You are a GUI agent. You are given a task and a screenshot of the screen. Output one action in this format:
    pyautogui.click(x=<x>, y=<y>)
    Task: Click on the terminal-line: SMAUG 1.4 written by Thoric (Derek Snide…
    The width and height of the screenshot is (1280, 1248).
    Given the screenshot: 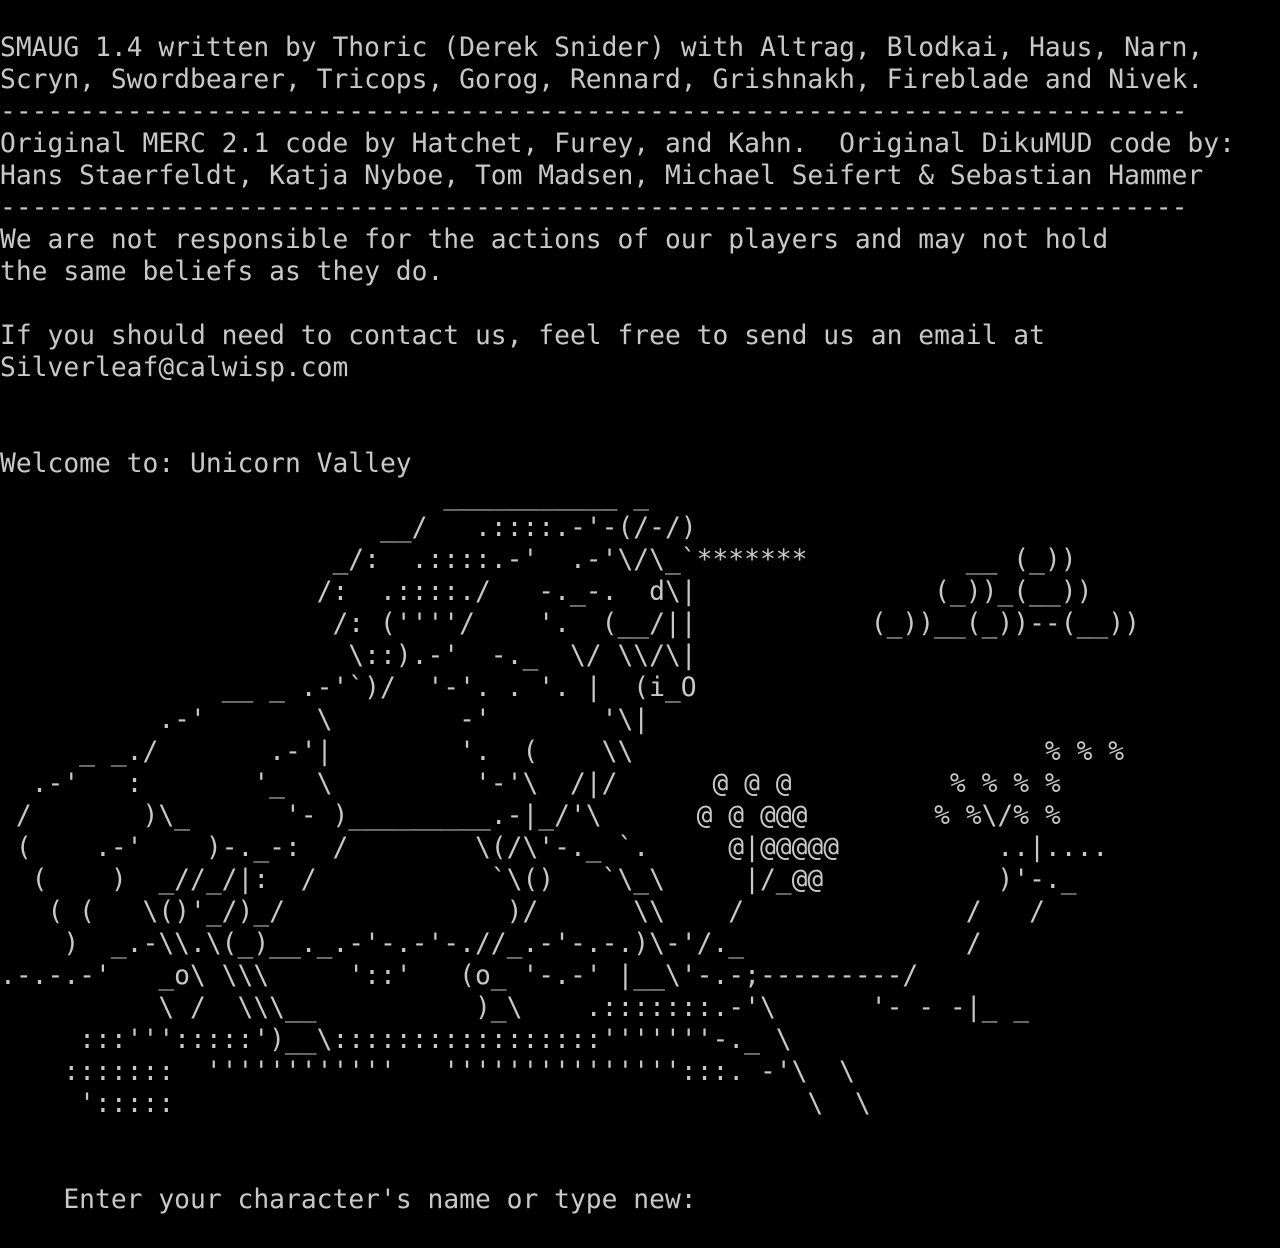 What is the action you would take?
    pyautogui.click(x=602, y=48)
    